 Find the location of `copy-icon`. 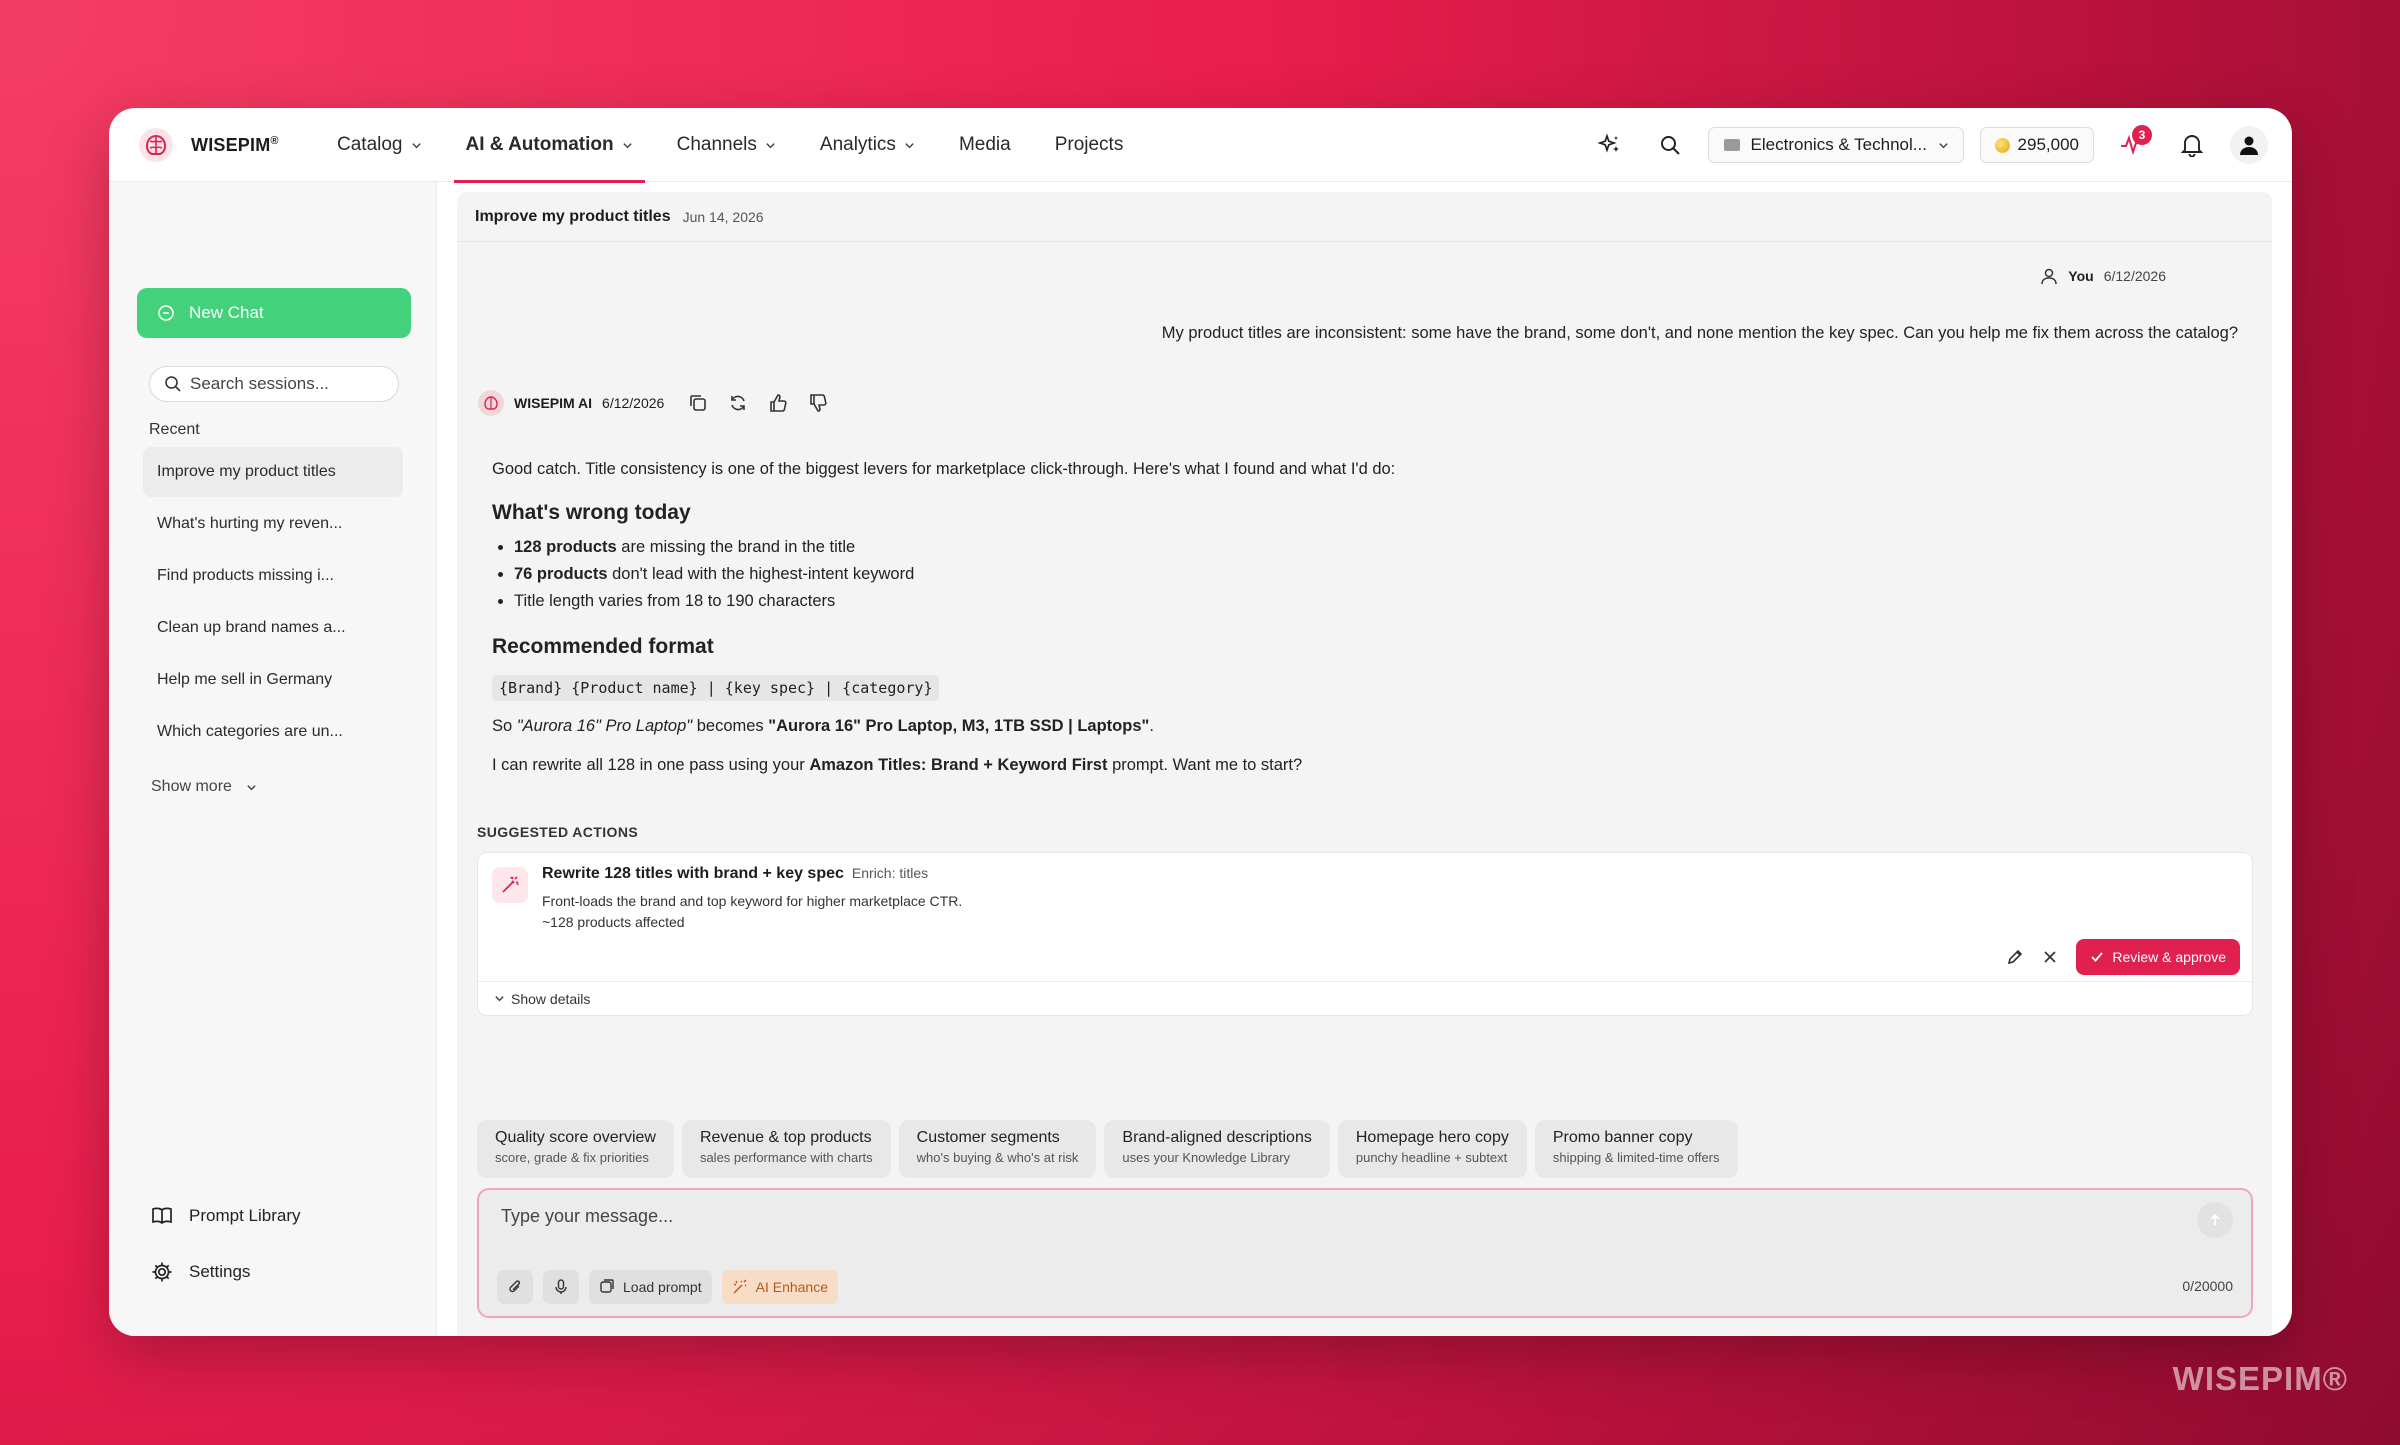

copy-icon is located at coordinates (698, 403).